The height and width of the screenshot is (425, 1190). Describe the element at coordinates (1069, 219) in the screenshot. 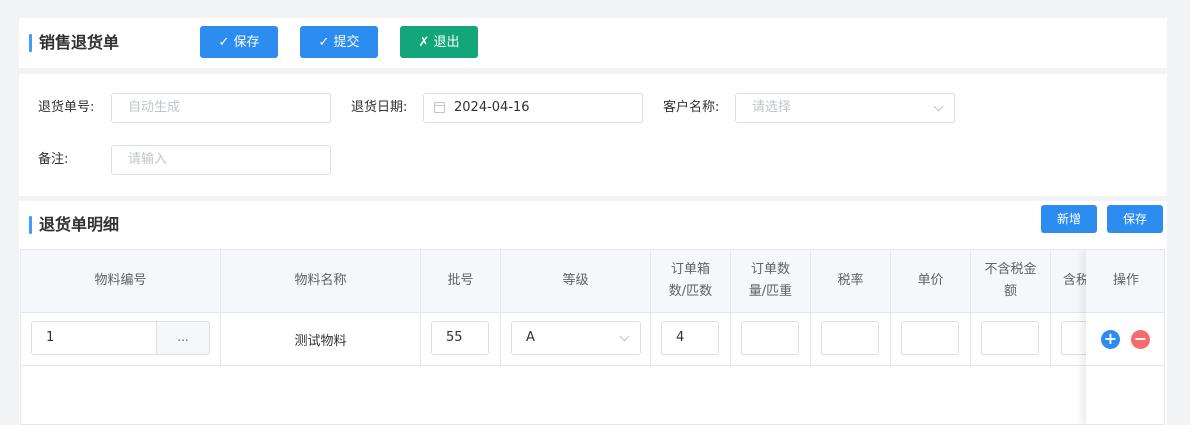

I see `add-row-button: 新增` at that location.